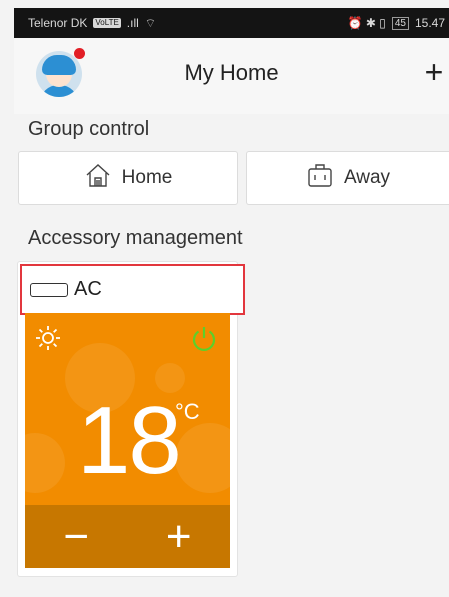 The image size is (449, 597). Describe the element at coordinates (320, 178) in the screenshot. I see `suitcase-icon` at that location.